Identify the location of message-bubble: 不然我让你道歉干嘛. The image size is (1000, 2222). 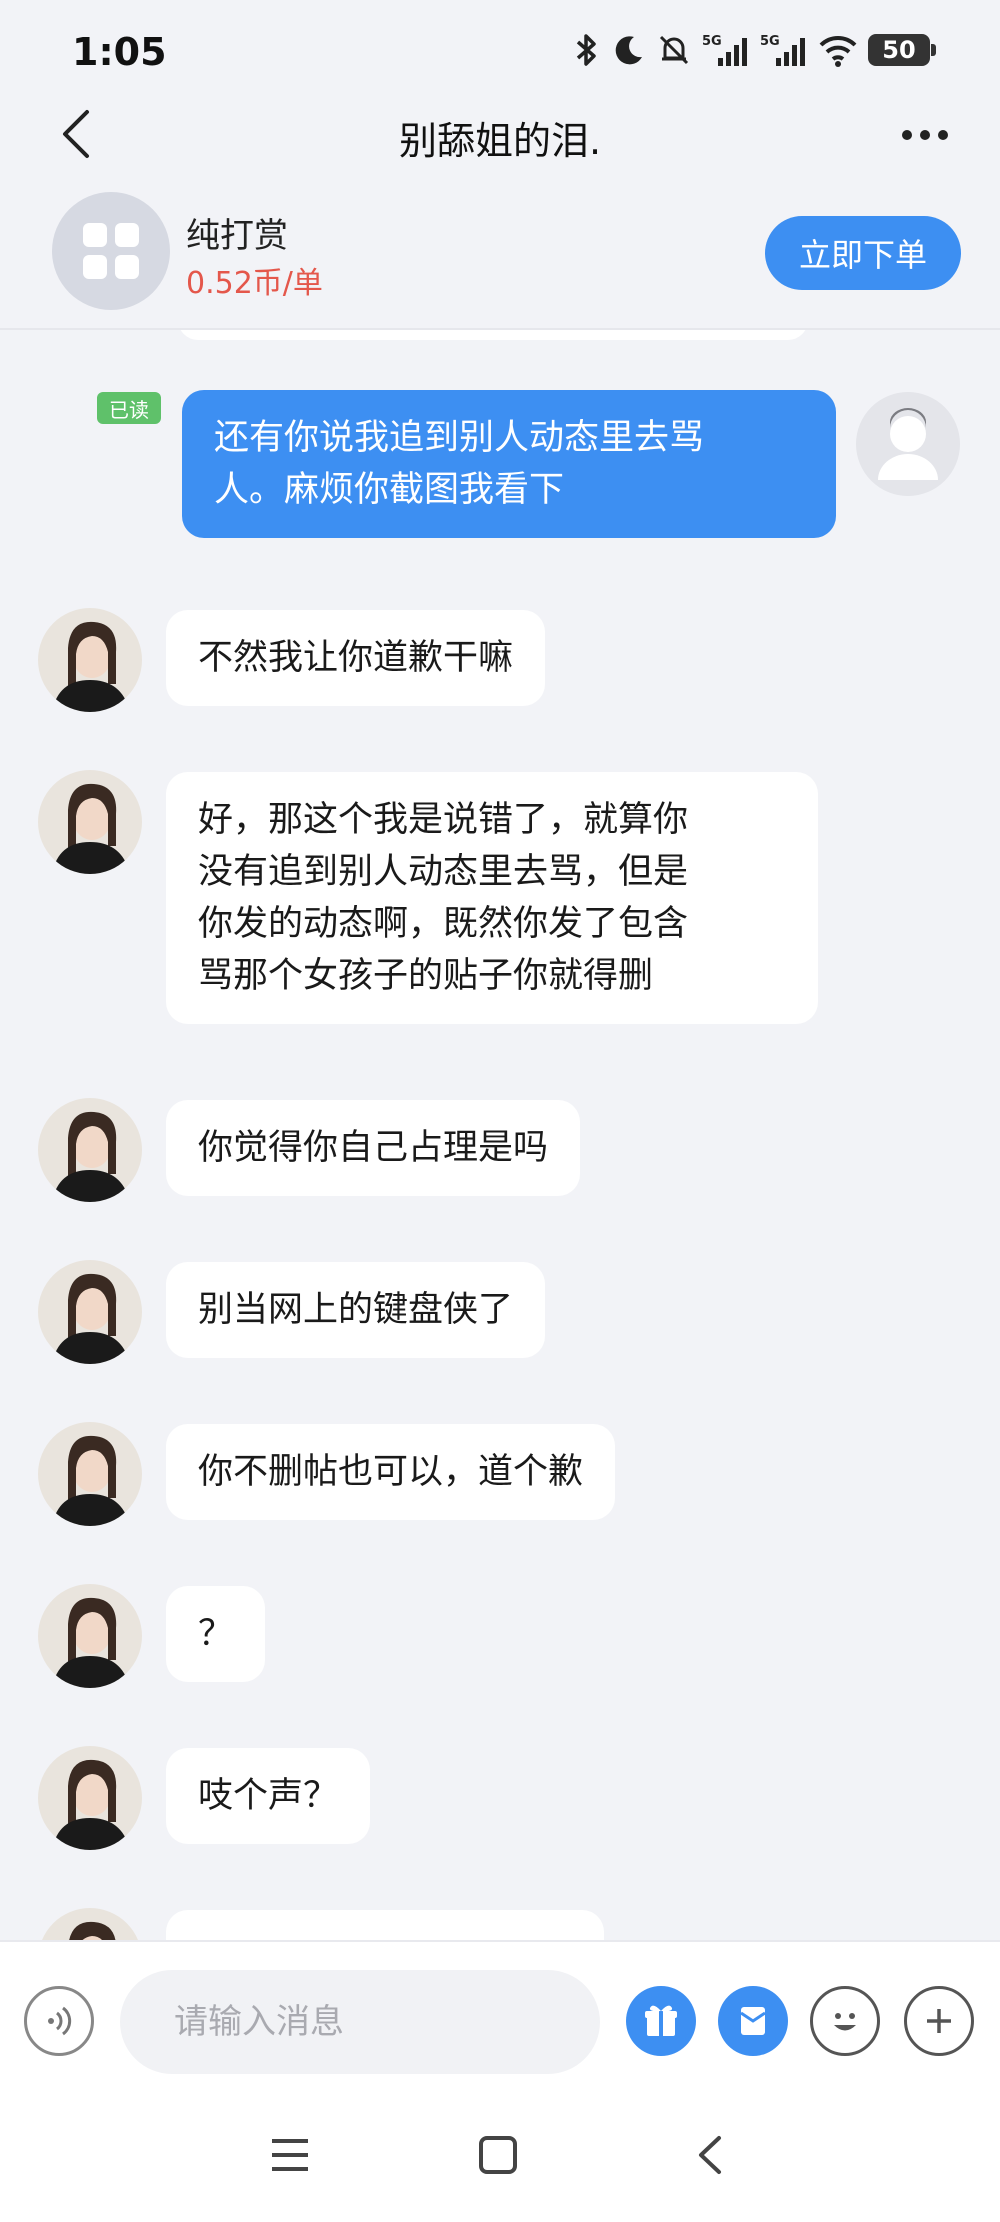
(356, 658).